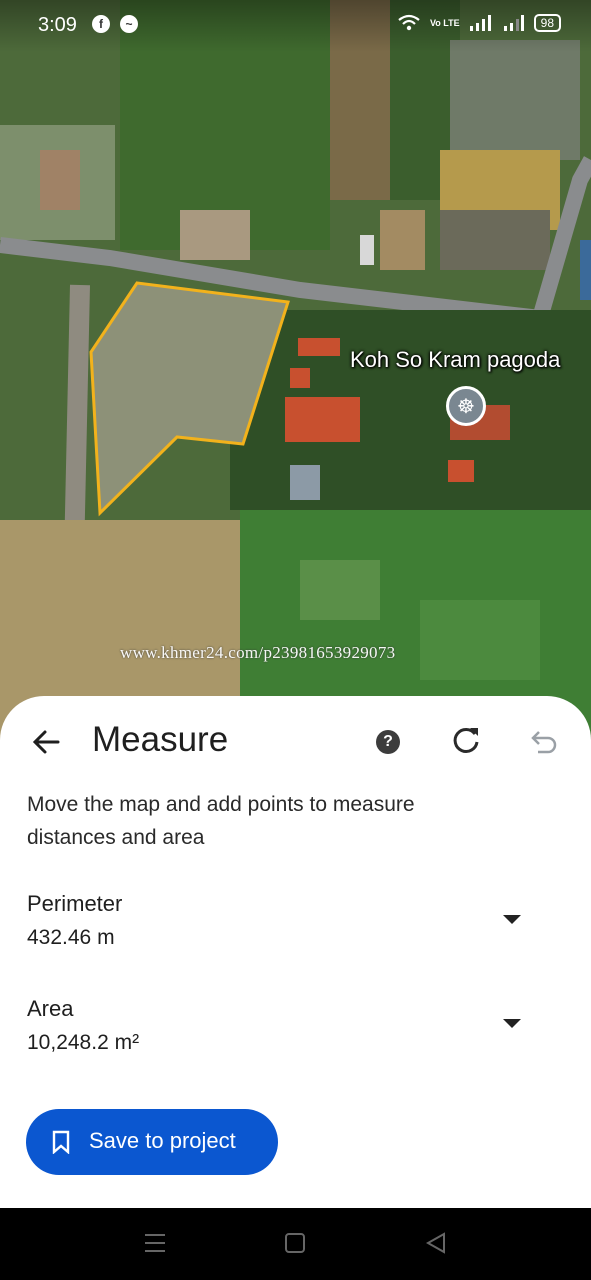 The width and height of the screenshot is (591, 1280). Describe the element at coordinates (57, 25) in the screenshot. I see `status-time: 3:09` at that location.